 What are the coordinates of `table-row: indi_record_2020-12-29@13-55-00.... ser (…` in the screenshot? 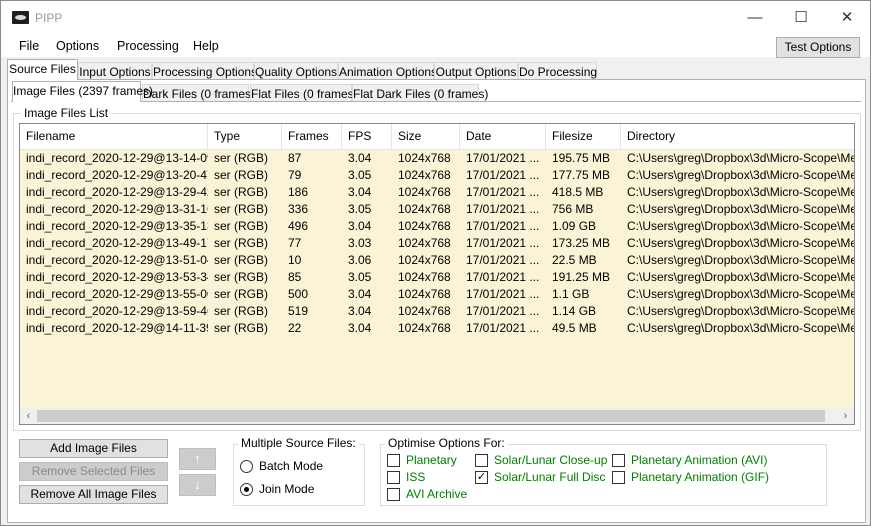 It's located at (437, 294).